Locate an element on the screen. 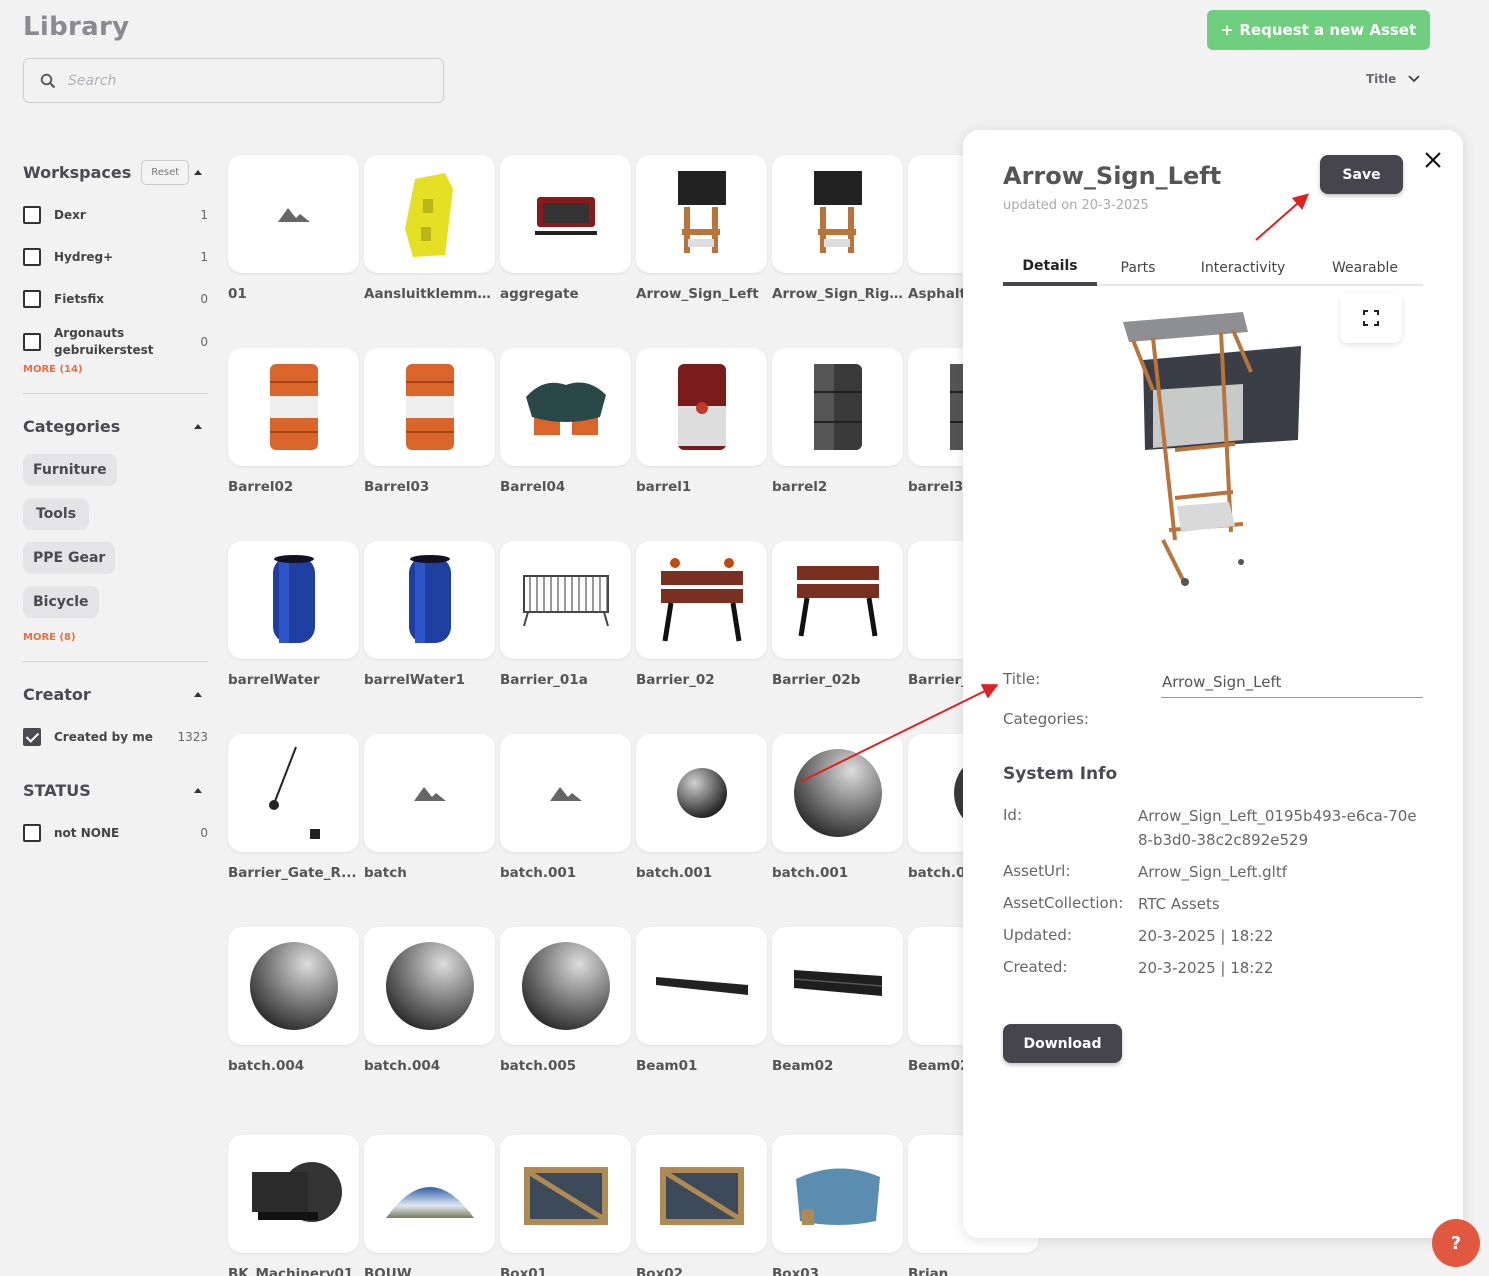  status-filter-not-none: not NONE 0 is located at coordinates (115, 833).